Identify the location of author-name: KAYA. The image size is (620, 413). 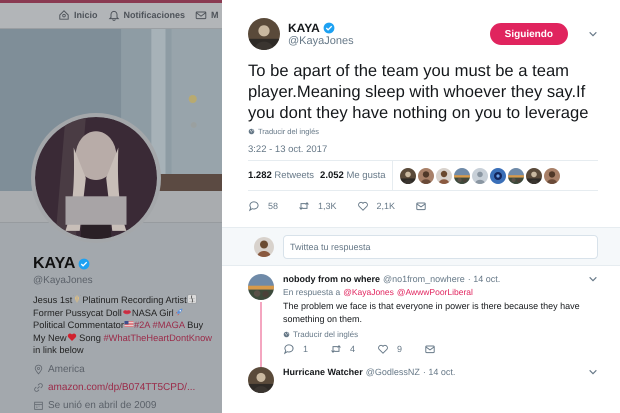
(304, 28).